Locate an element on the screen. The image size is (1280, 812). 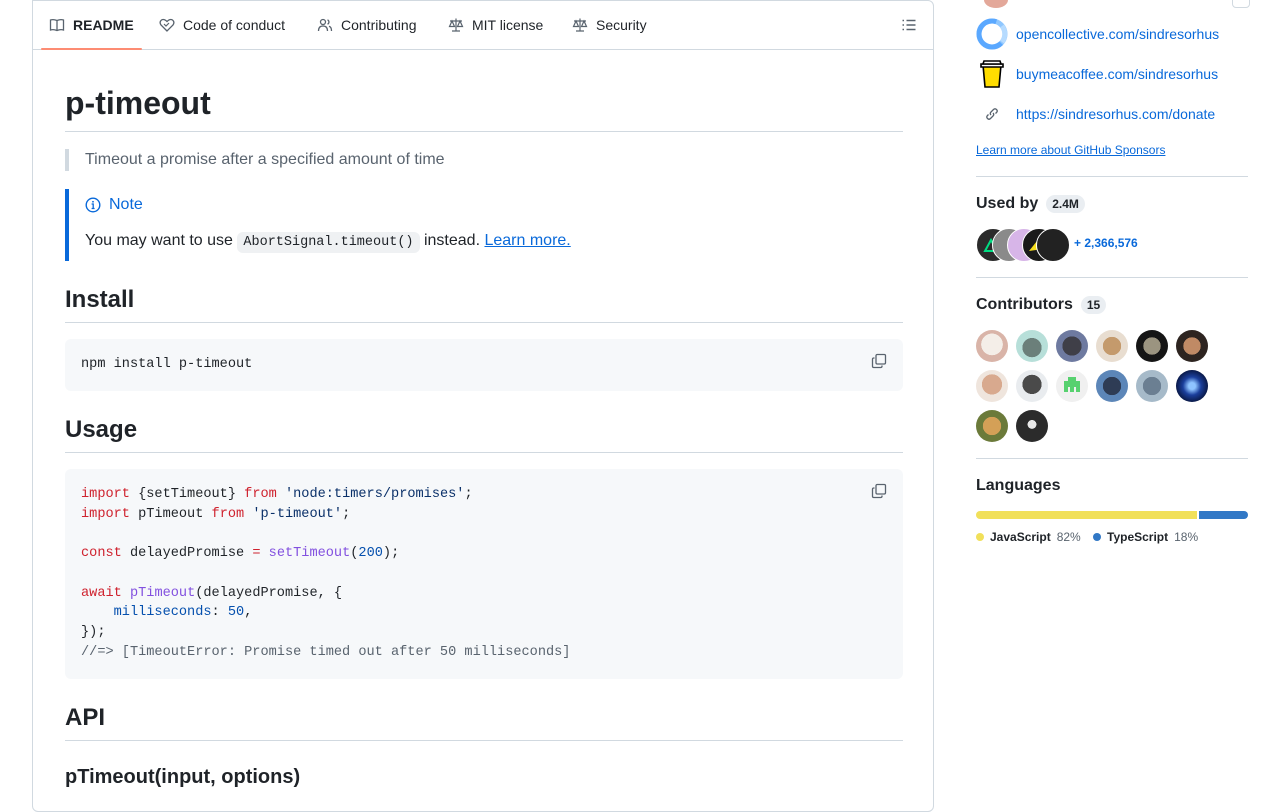
tab-license: MIT license is located at coordinates (495, 25).